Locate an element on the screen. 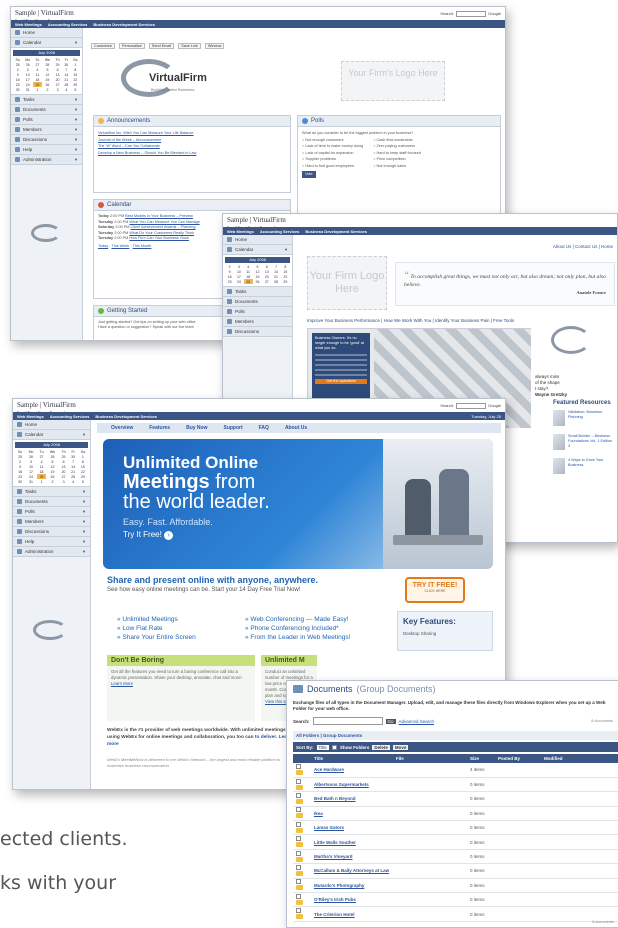 This screenshot has width=618, height=928. try-it-free-button: TRY IT FREE! CLICK HERE is located at coordinates (435, 590).